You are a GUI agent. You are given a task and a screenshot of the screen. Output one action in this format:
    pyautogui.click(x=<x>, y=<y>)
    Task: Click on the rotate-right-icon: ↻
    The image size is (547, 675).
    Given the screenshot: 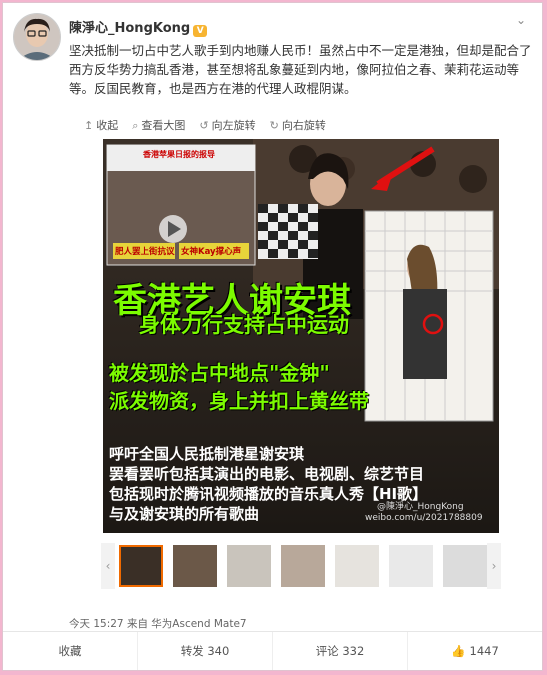 What is the action you would take?
    pyautogui.click(x=274, y=125)
    